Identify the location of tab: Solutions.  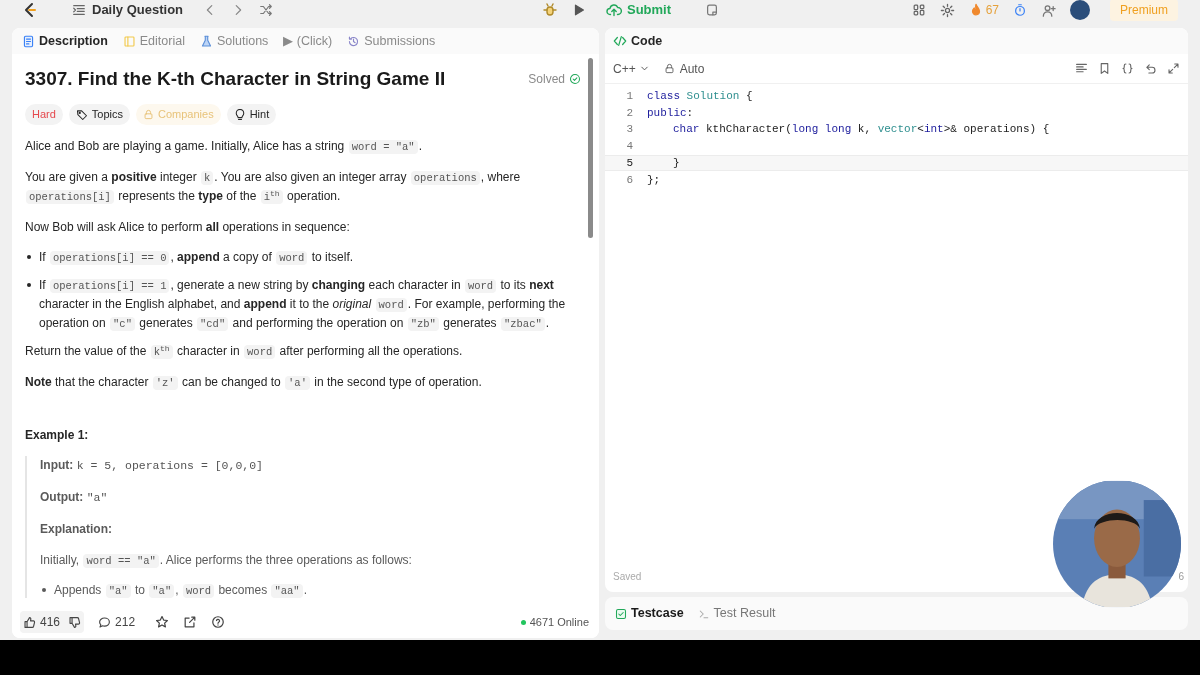
(234, 41).